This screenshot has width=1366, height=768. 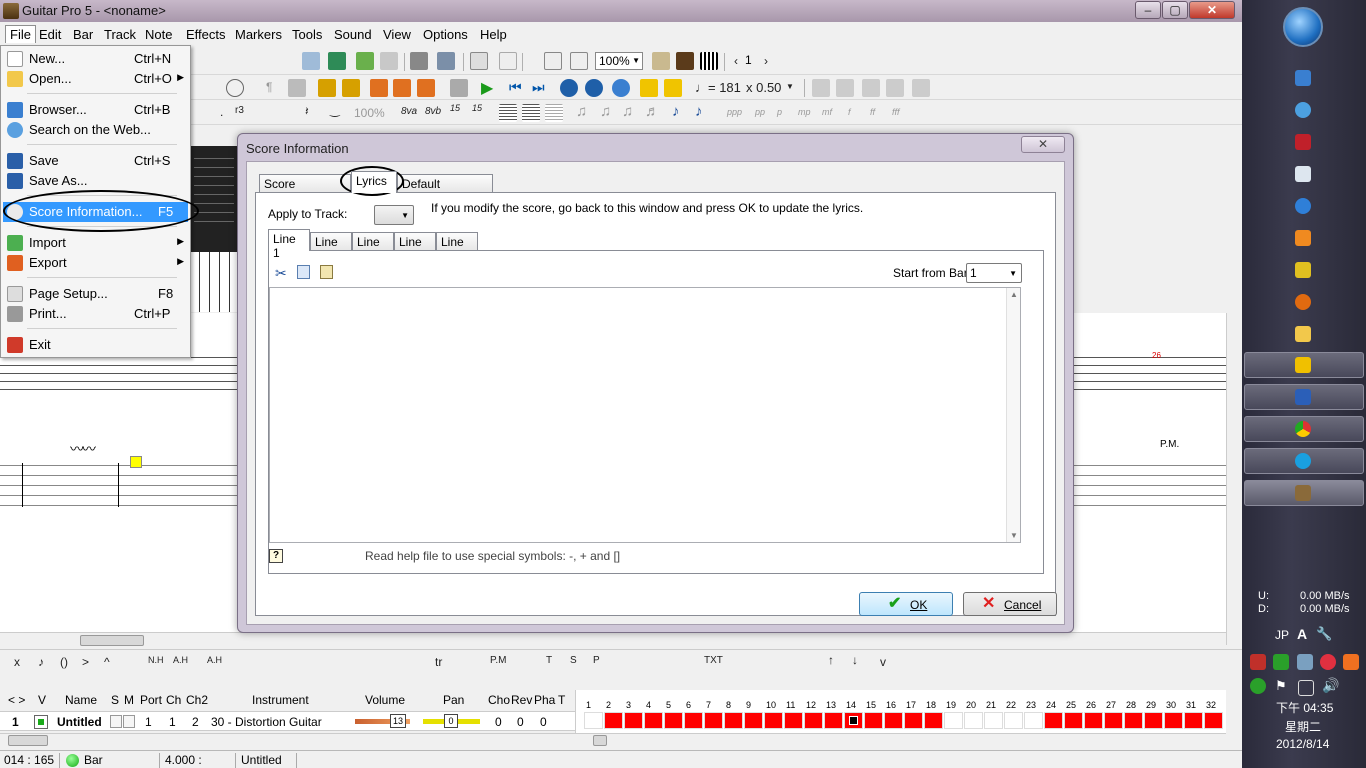 I want to click on skip-back-icon: ⏮, so click(x=515, y=87).